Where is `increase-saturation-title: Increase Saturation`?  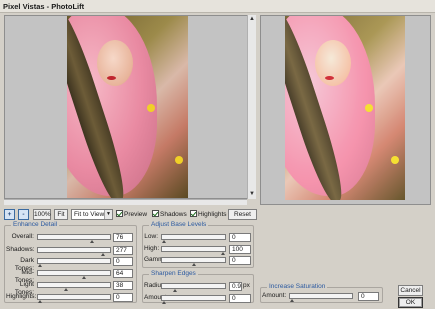
increase-saturation-title: Increase Saturation is located at coordinates (297, 286).